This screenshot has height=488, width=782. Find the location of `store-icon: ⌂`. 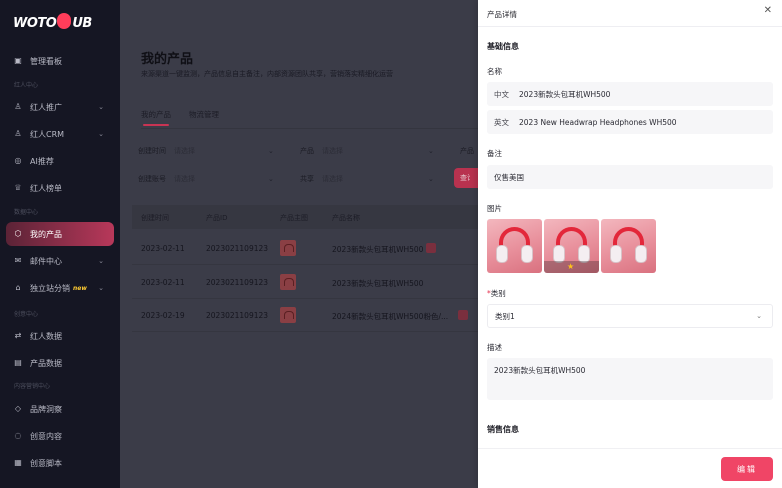

store-icon: ⌂ is located at coordinates (18, 287).